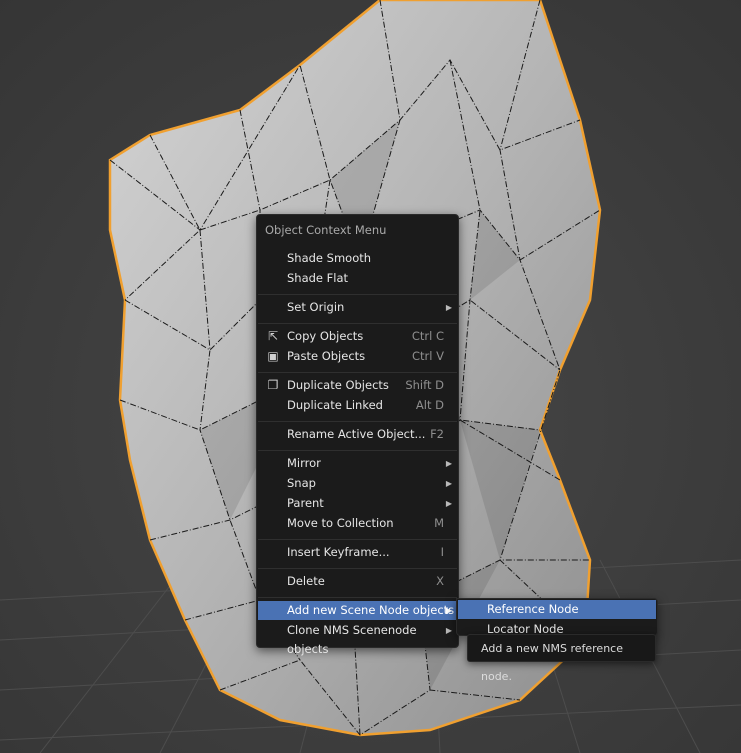 Image resolution: width=741 pixels, height=753 pixels. I want to click on menu-item-shortcut: Ctrl C, so click(427, 336).